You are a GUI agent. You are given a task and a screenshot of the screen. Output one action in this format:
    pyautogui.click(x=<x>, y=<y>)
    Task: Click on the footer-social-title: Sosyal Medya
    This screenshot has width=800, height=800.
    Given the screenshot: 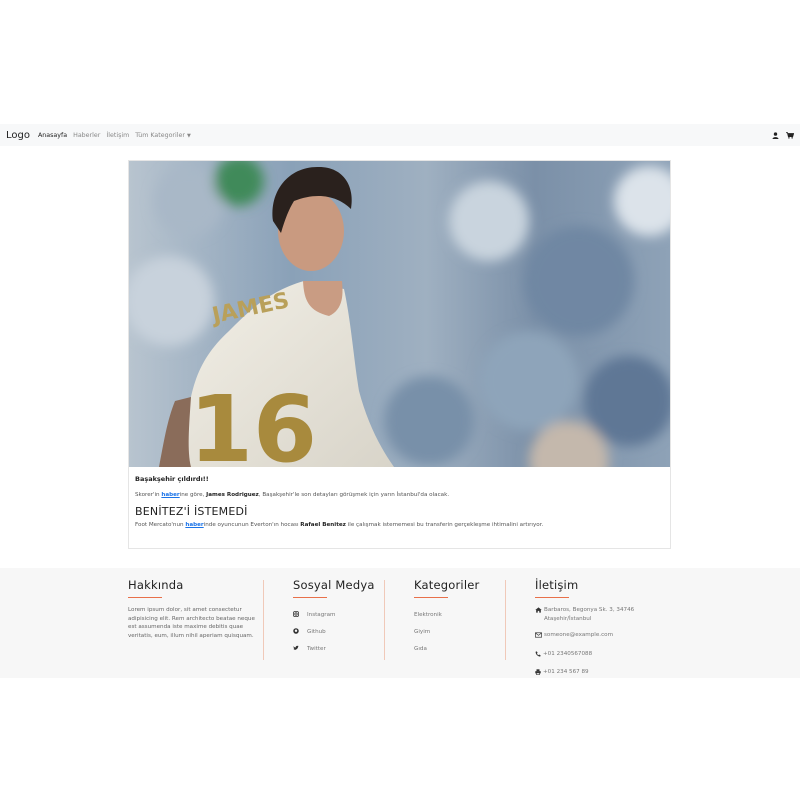 What is the action you would take?
    pyautogui.click(x=334, y=585)
    